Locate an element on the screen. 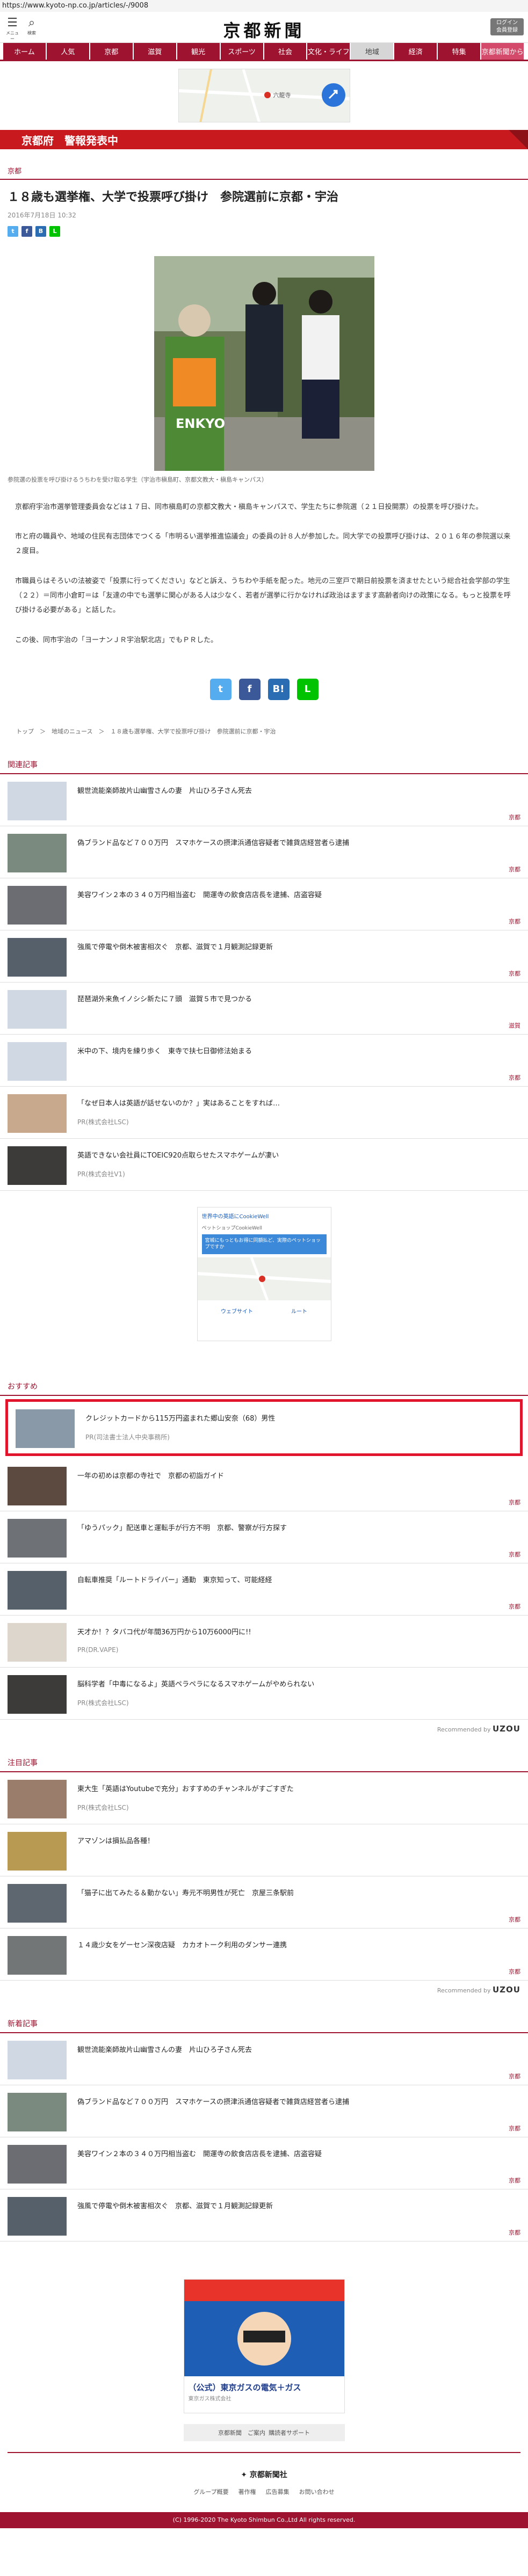  uzou-logo: UZOU is located at coordinates (506, 1989).